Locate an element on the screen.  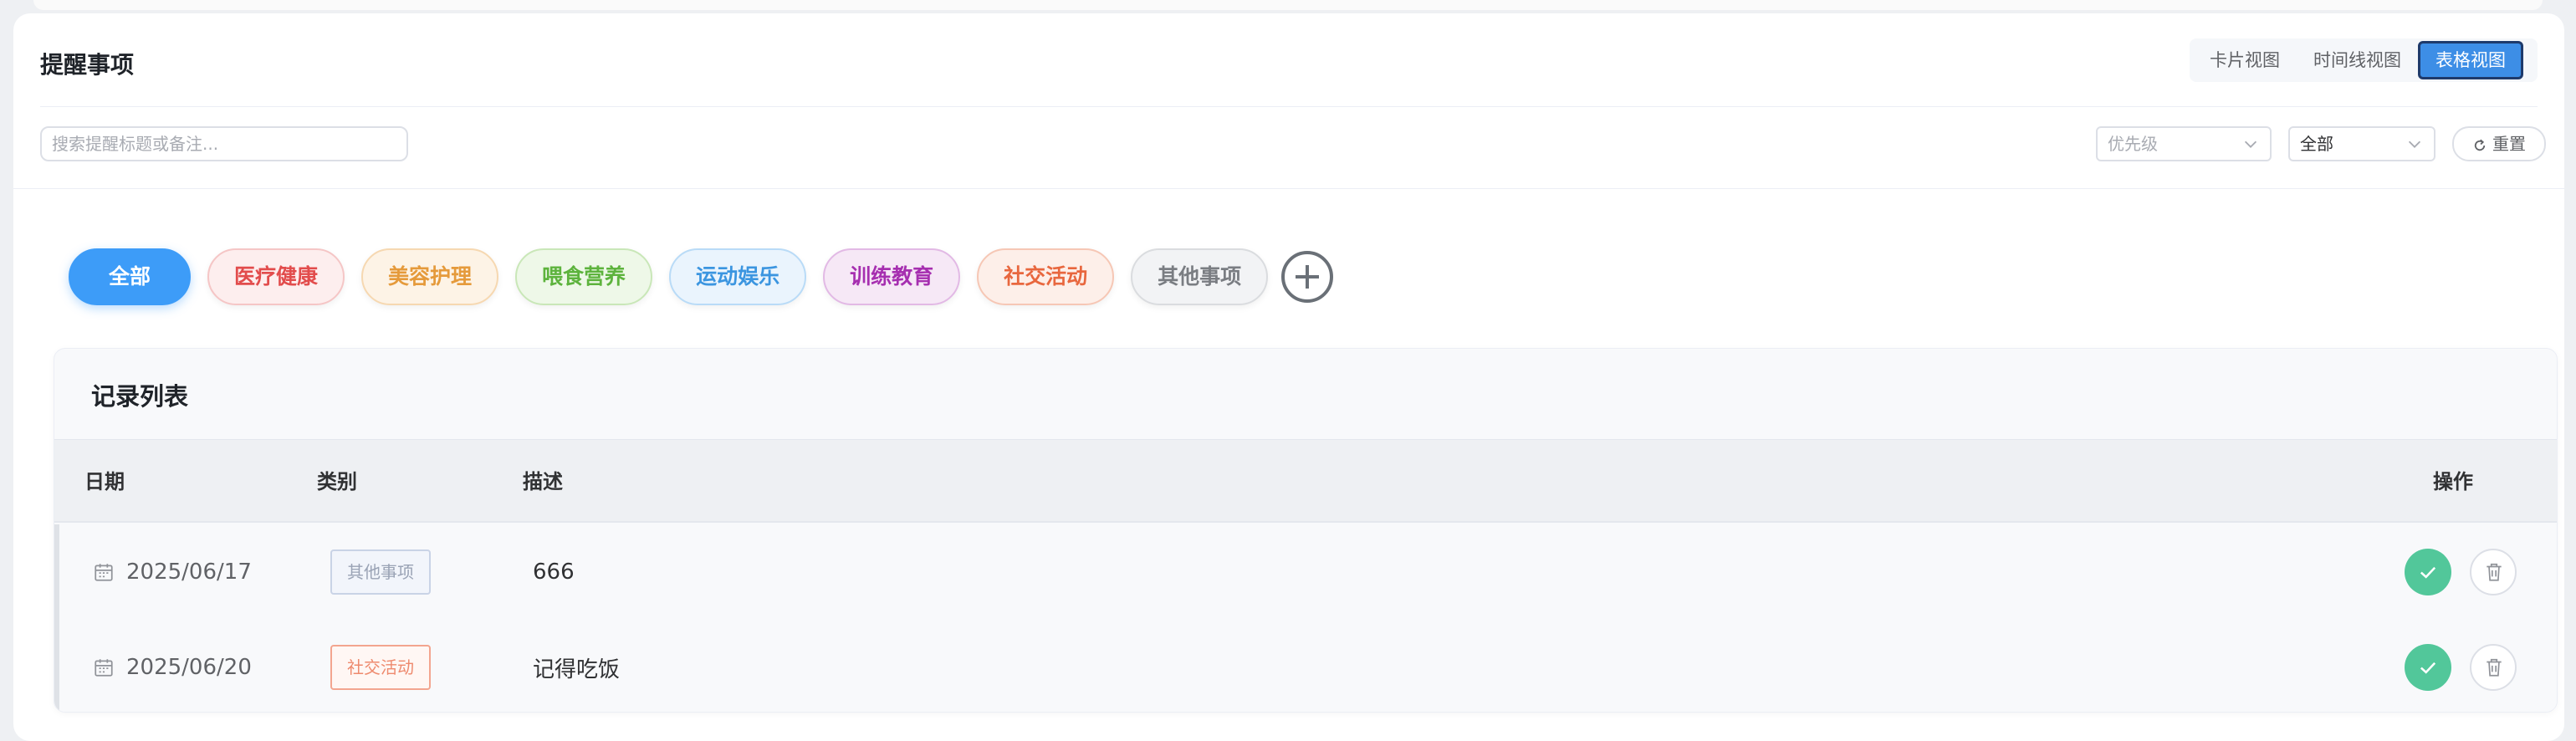
category-tag: 社交活动 is located at coordinates (380, 667).